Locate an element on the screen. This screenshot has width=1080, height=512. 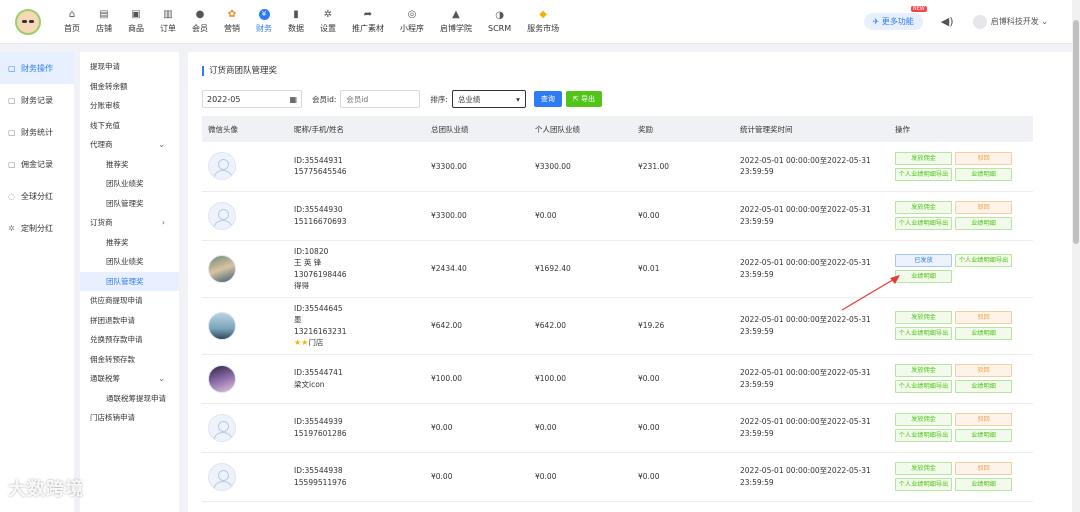
logo is located at coordinates (28, 22).